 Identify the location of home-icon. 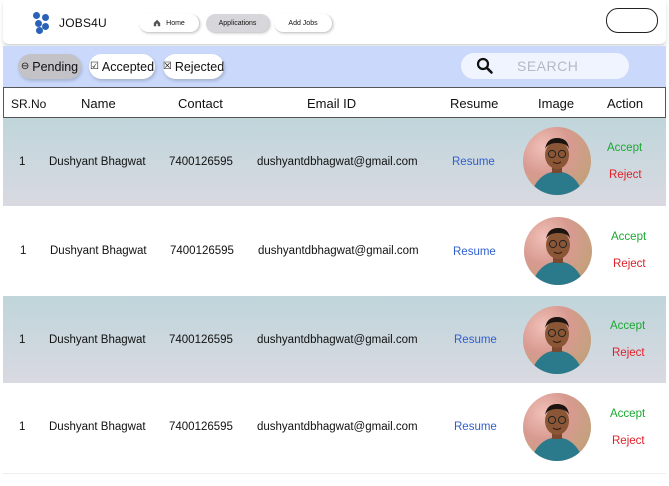
(157, 23).